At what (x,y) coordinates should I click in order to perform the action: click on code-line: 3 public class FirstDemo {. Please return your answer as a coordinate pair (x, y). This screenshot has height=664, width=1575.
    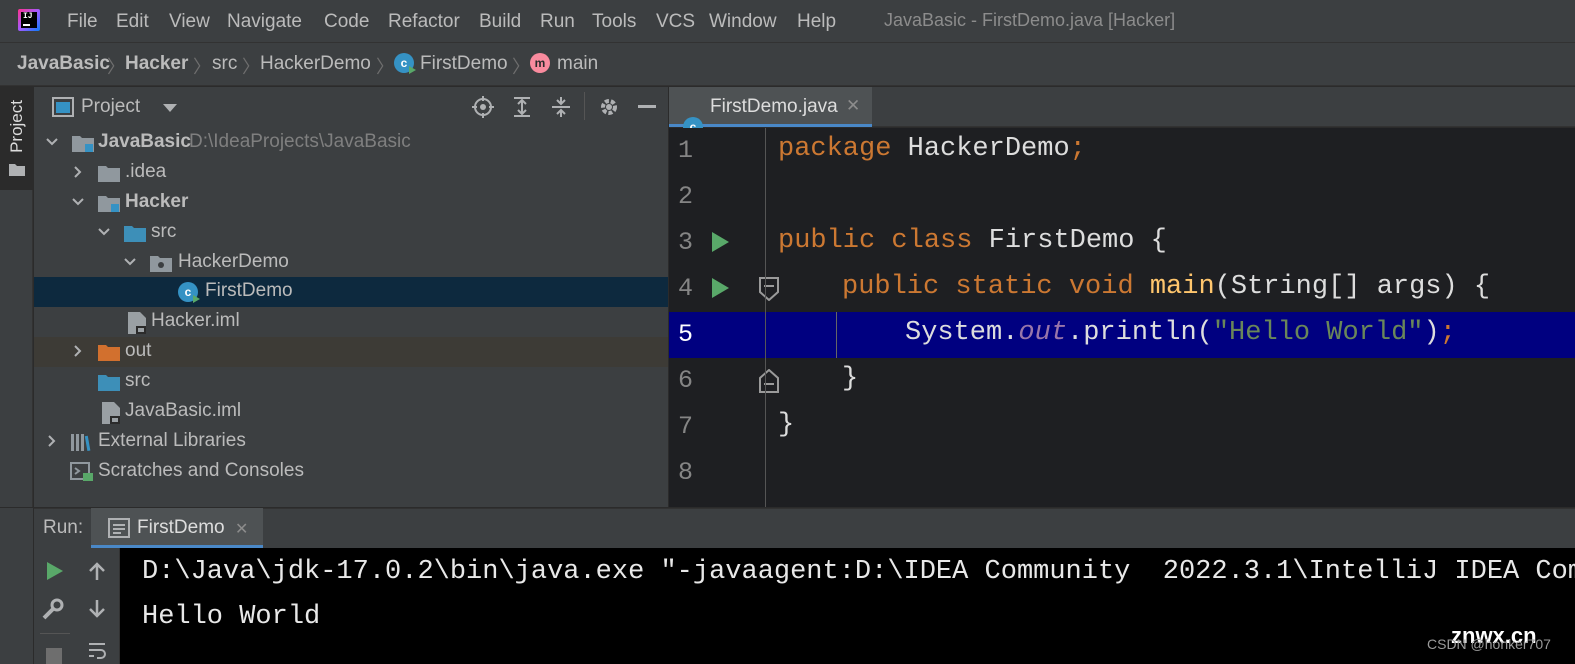
    Looking at the image, I should click on (1122, 243).